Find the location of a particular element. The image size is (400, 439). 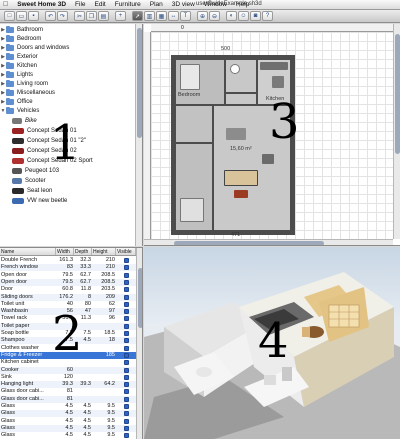

add-furniture-button: + is located at coordinates (120, 16).